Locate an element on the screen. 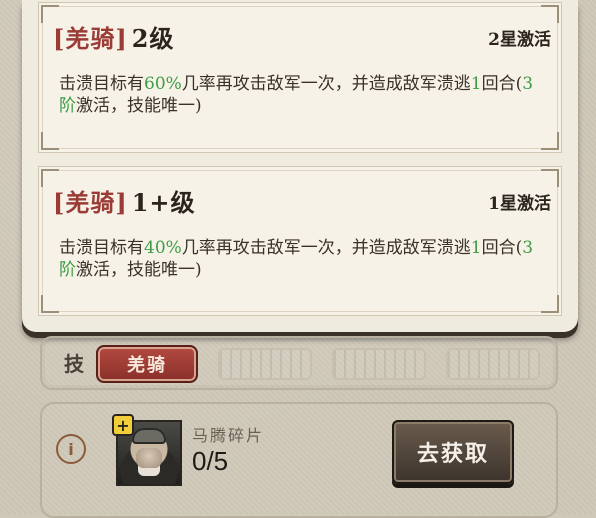 The width and height of the screenshot is (596, 518). skill-title: [羌骑] 2级 is located at coordinates (113, 36).